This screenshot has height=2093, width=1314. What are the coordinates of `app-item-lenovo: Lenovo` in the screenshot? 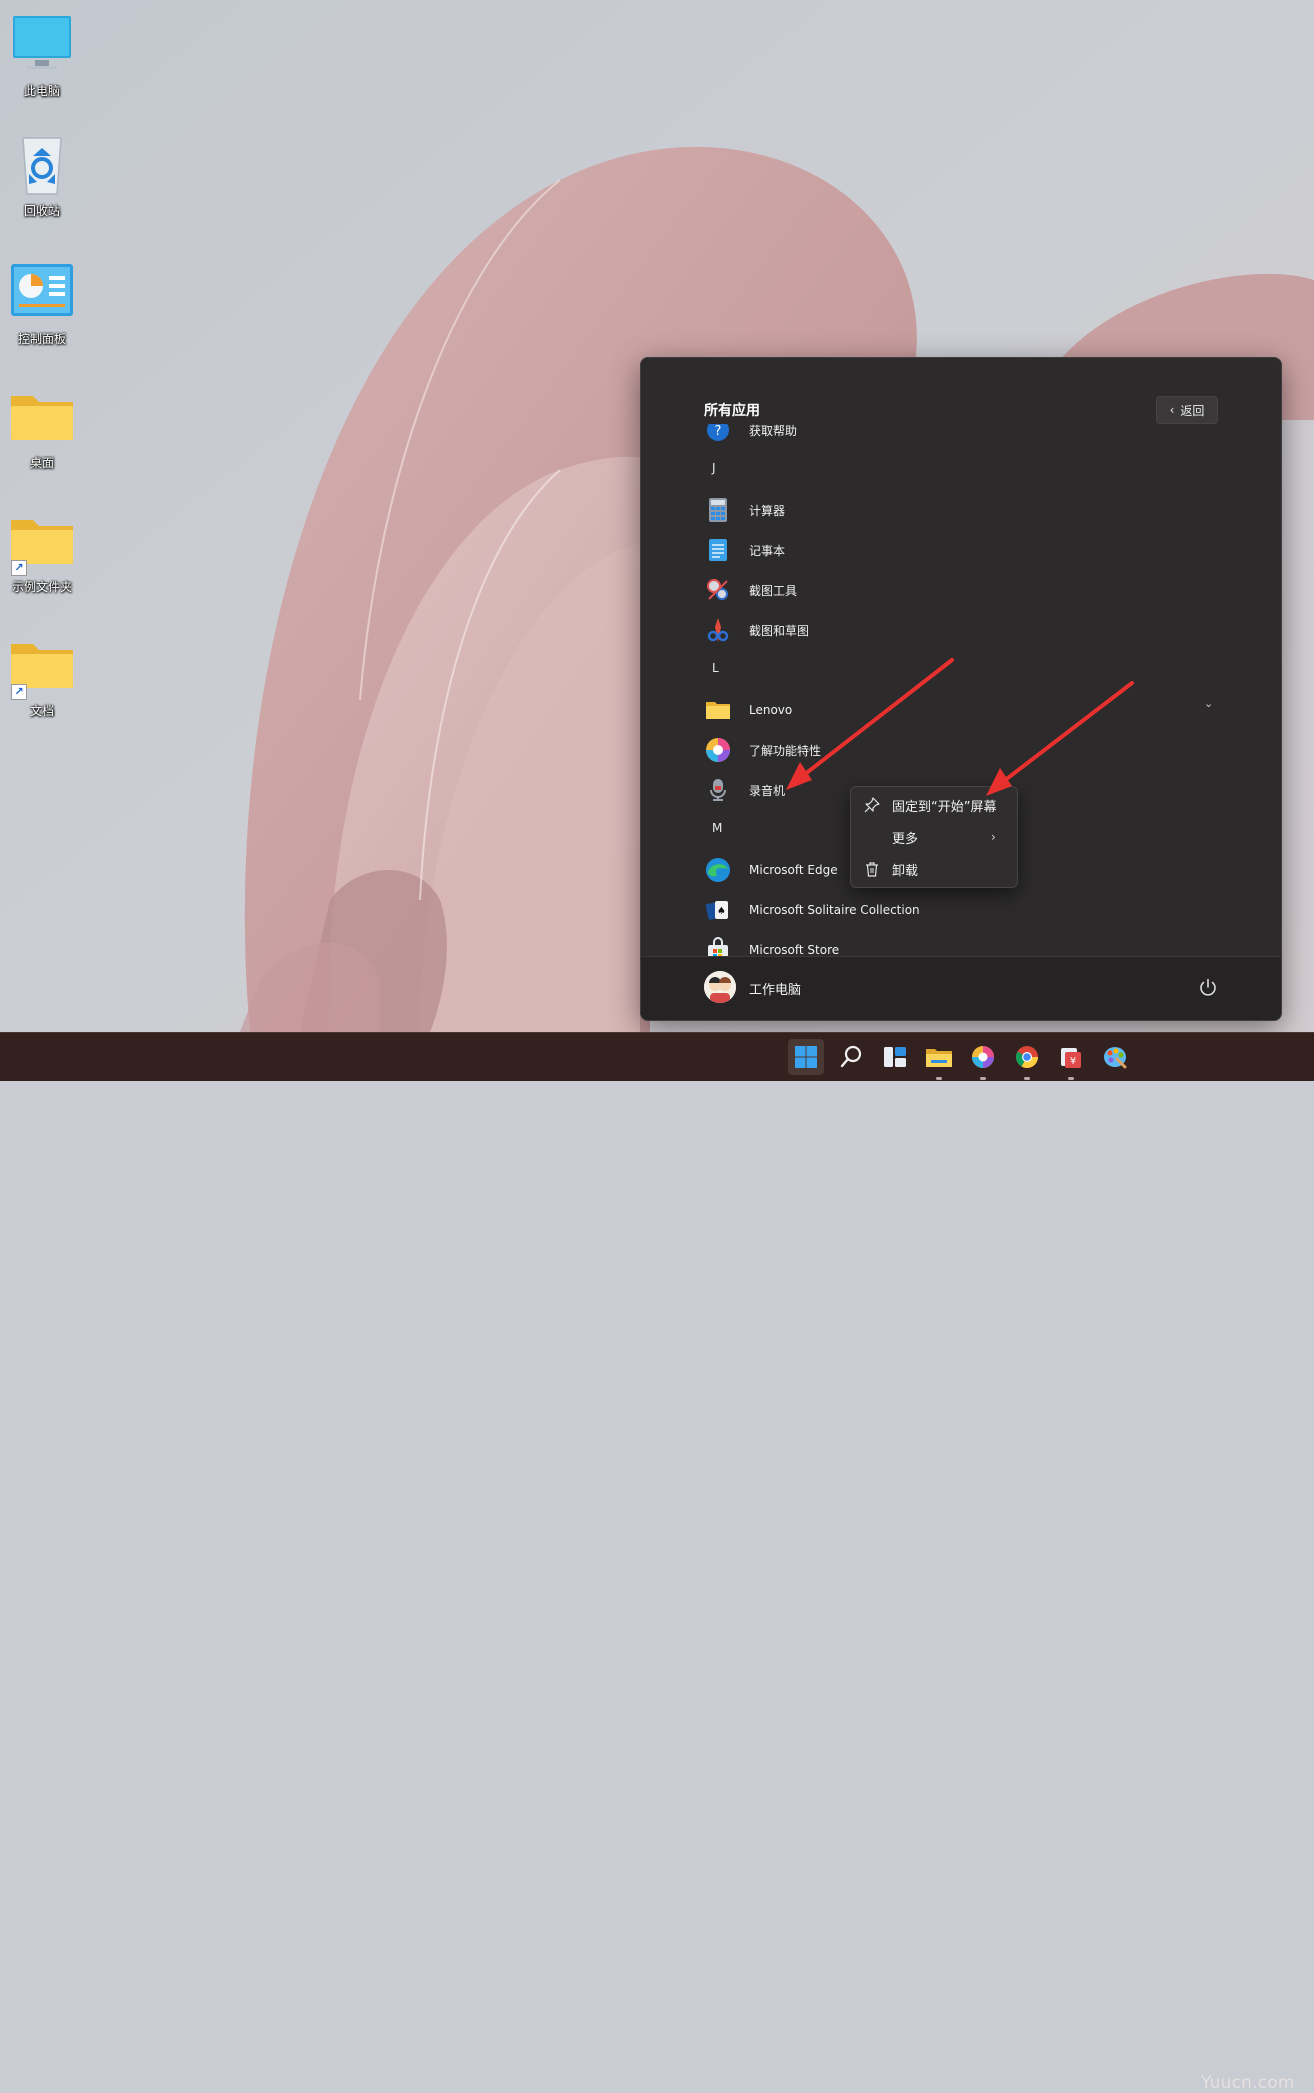 It's located at (961, 710).